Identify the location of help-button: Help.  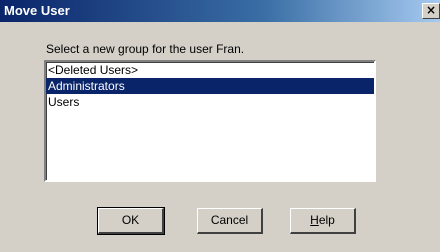
(323, 221).